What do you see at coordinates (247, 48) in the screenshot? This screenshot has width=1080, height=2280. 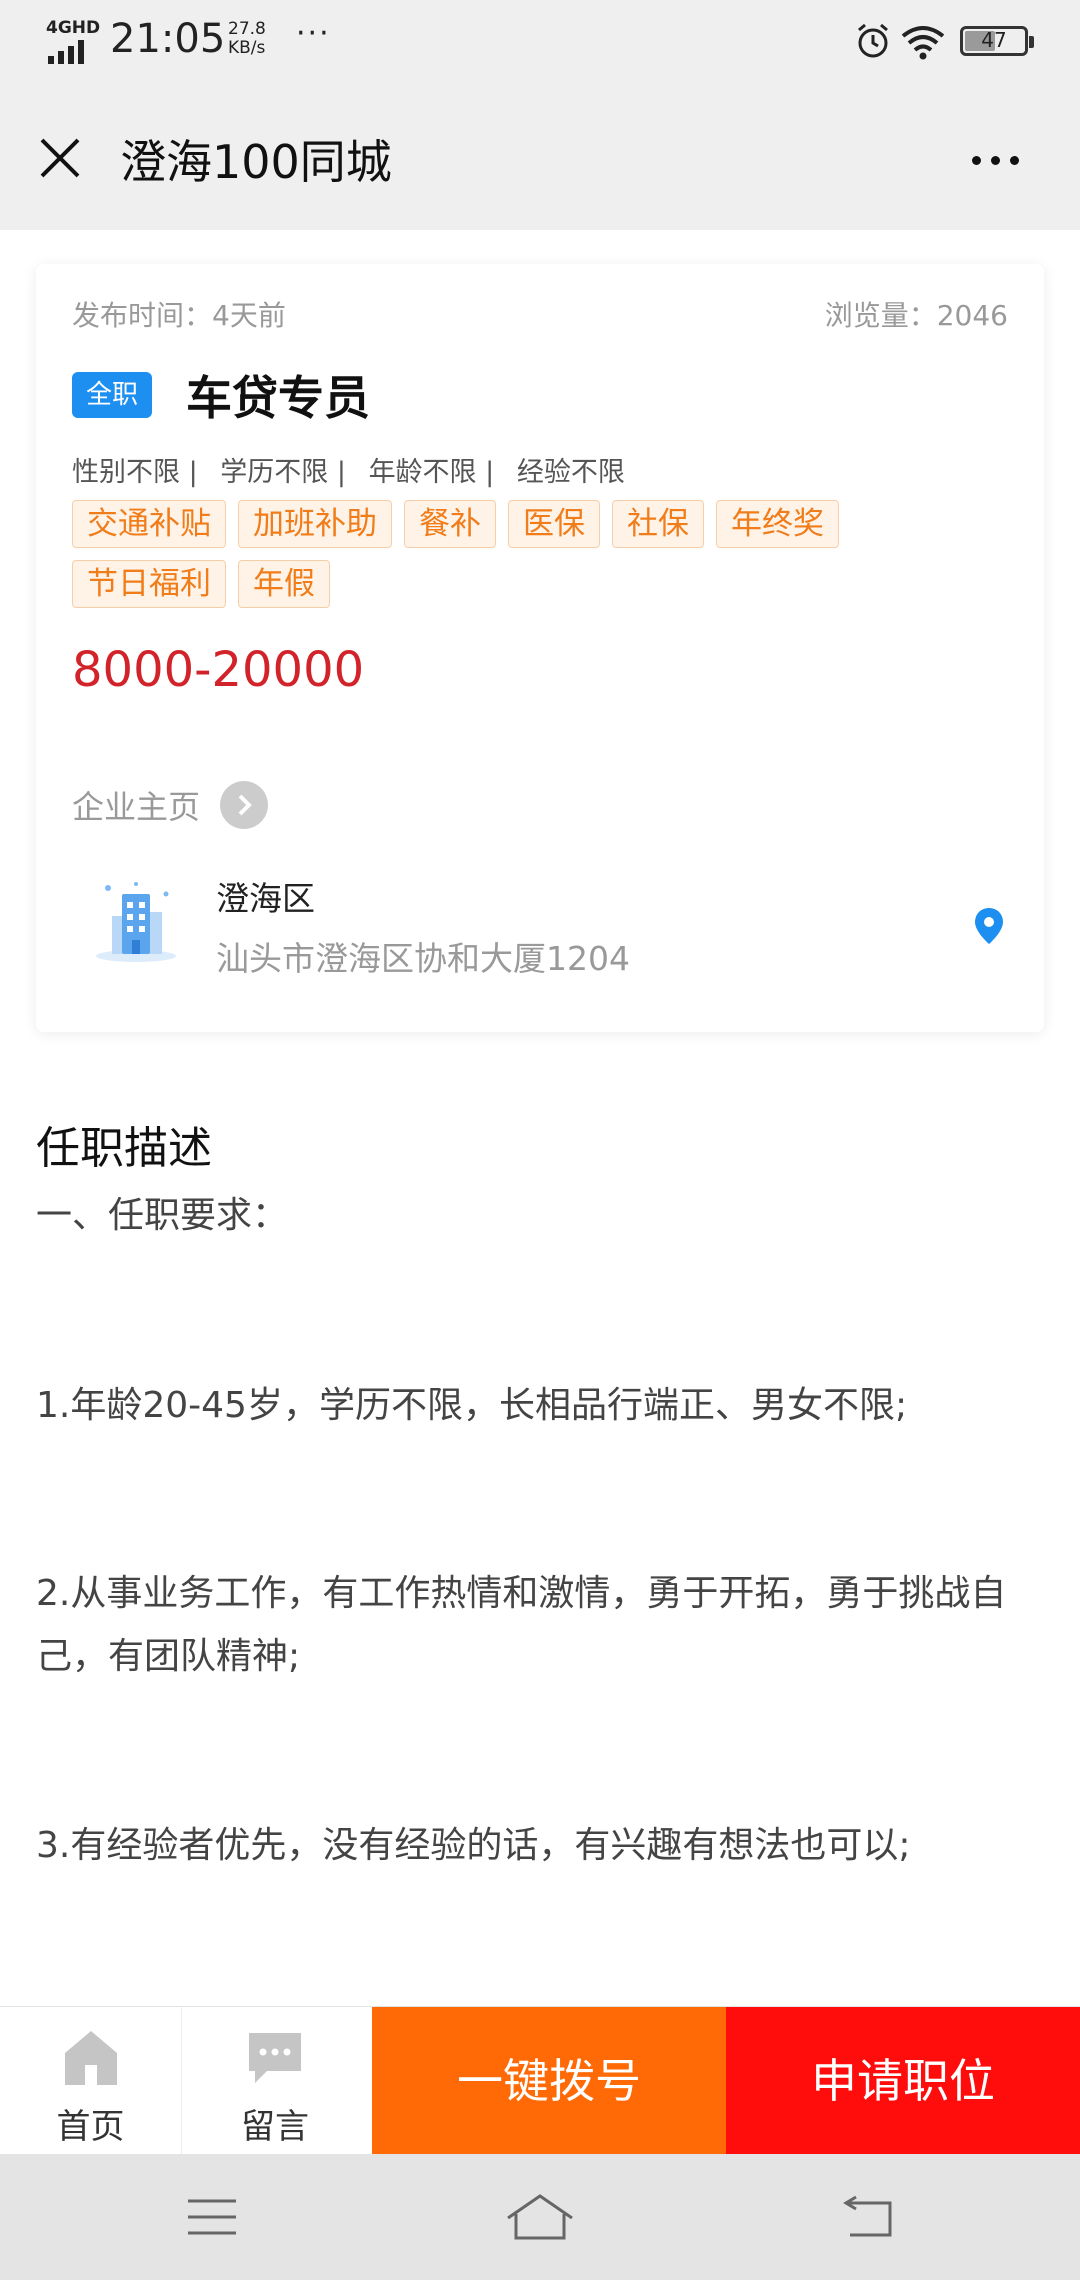 I see `speed-unit: KB/s` at bounding box center [247, 48].